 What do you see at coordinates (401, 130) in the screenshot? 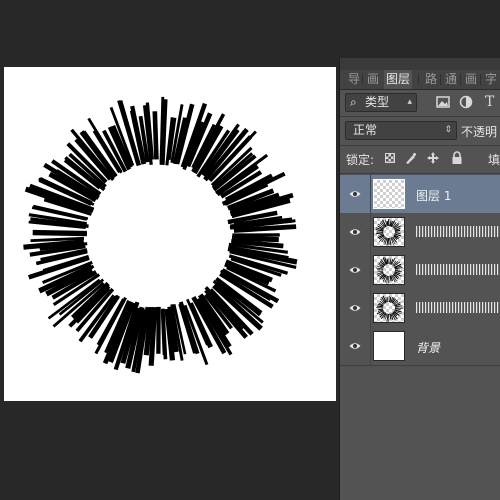
I see `blend-mode-dropdown: 正常 ⇕` at bounding box center [401, 130].